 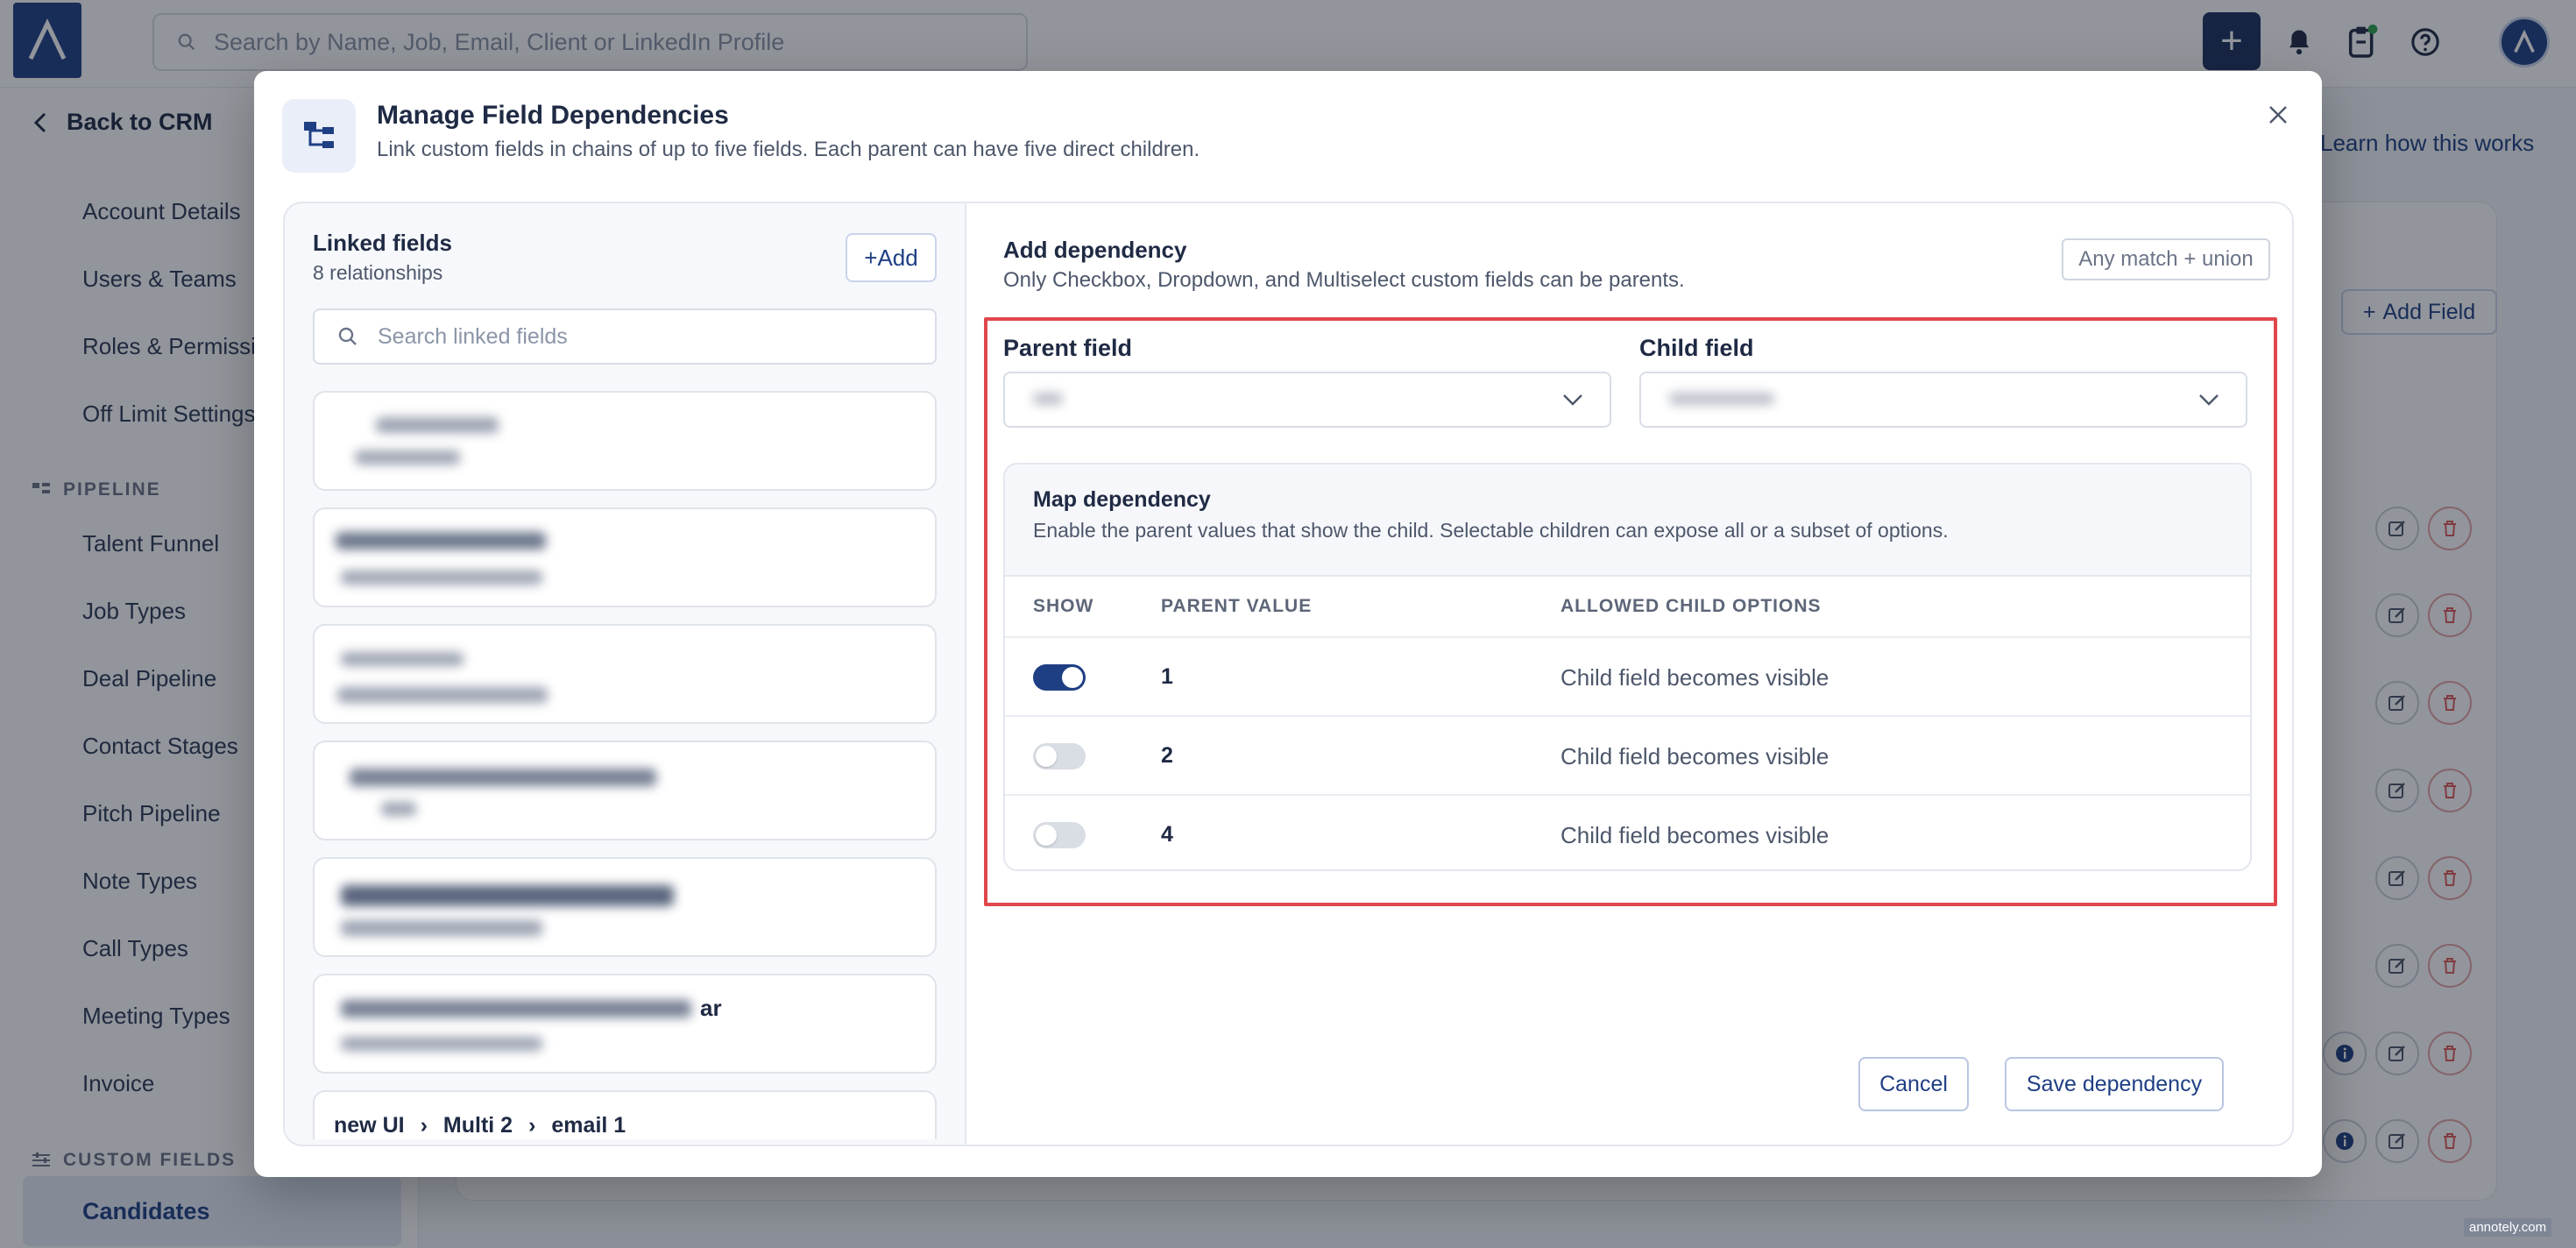 I want to click on child-field-label: Child field, so click(x=1696, y=348).